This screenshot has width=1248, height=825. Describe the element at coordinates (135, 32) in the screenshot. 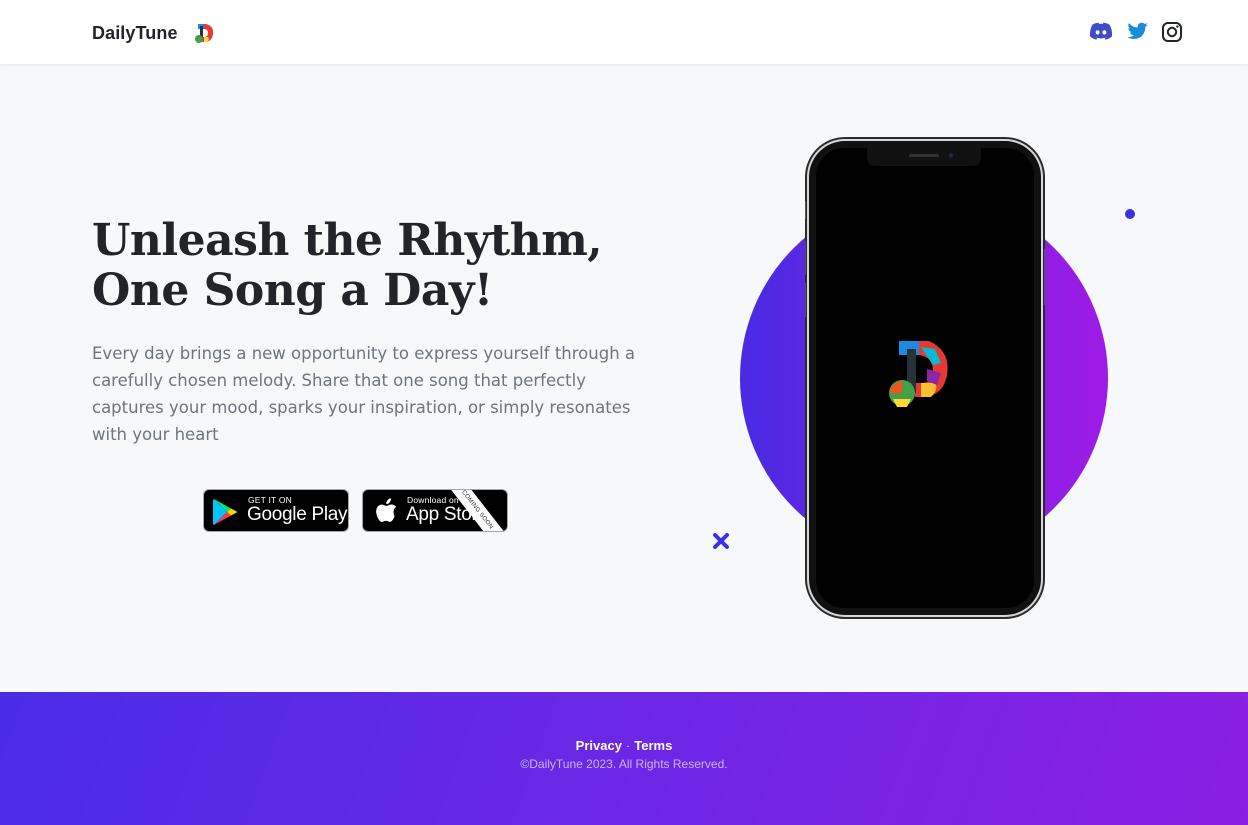

I see `brand-name: DailyTune` at that location.